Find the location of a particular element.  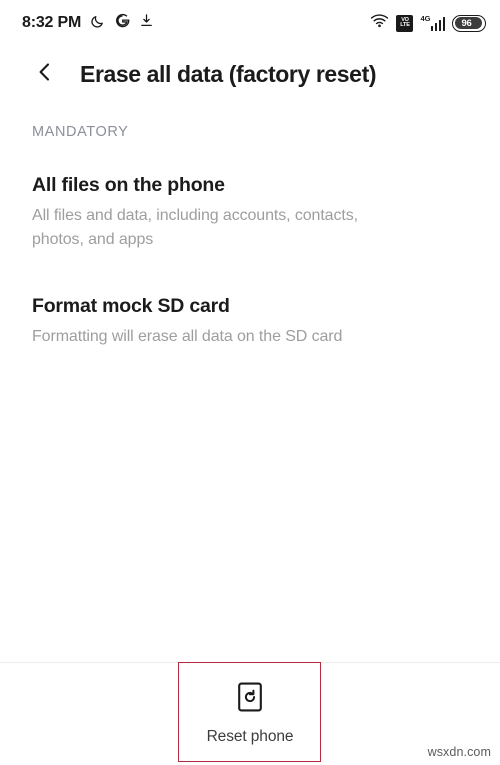

status-bar: 8:32 PM VO LTE 4G 96 is located at coordinates (250, 23).